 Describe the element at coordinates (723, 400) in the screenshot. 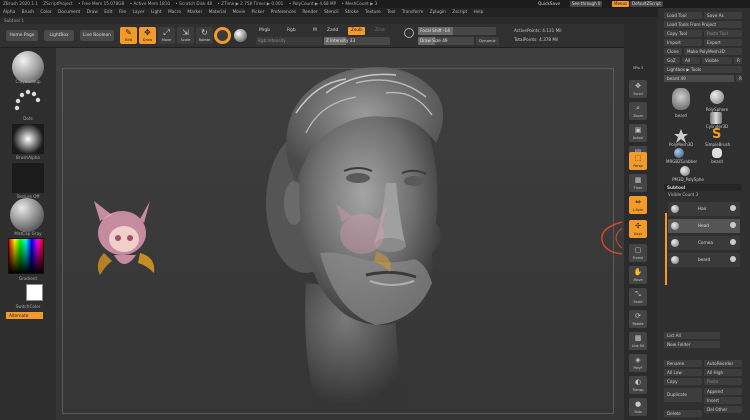

I see `insert-button: Insert` at that location.